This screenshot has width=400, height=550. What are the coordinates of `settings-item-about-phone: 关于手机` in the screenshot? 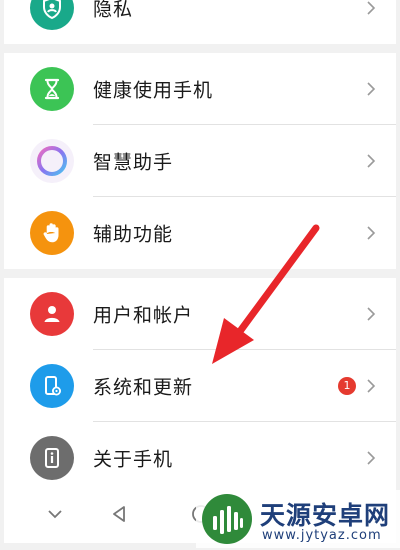 It's located at (200, 458).